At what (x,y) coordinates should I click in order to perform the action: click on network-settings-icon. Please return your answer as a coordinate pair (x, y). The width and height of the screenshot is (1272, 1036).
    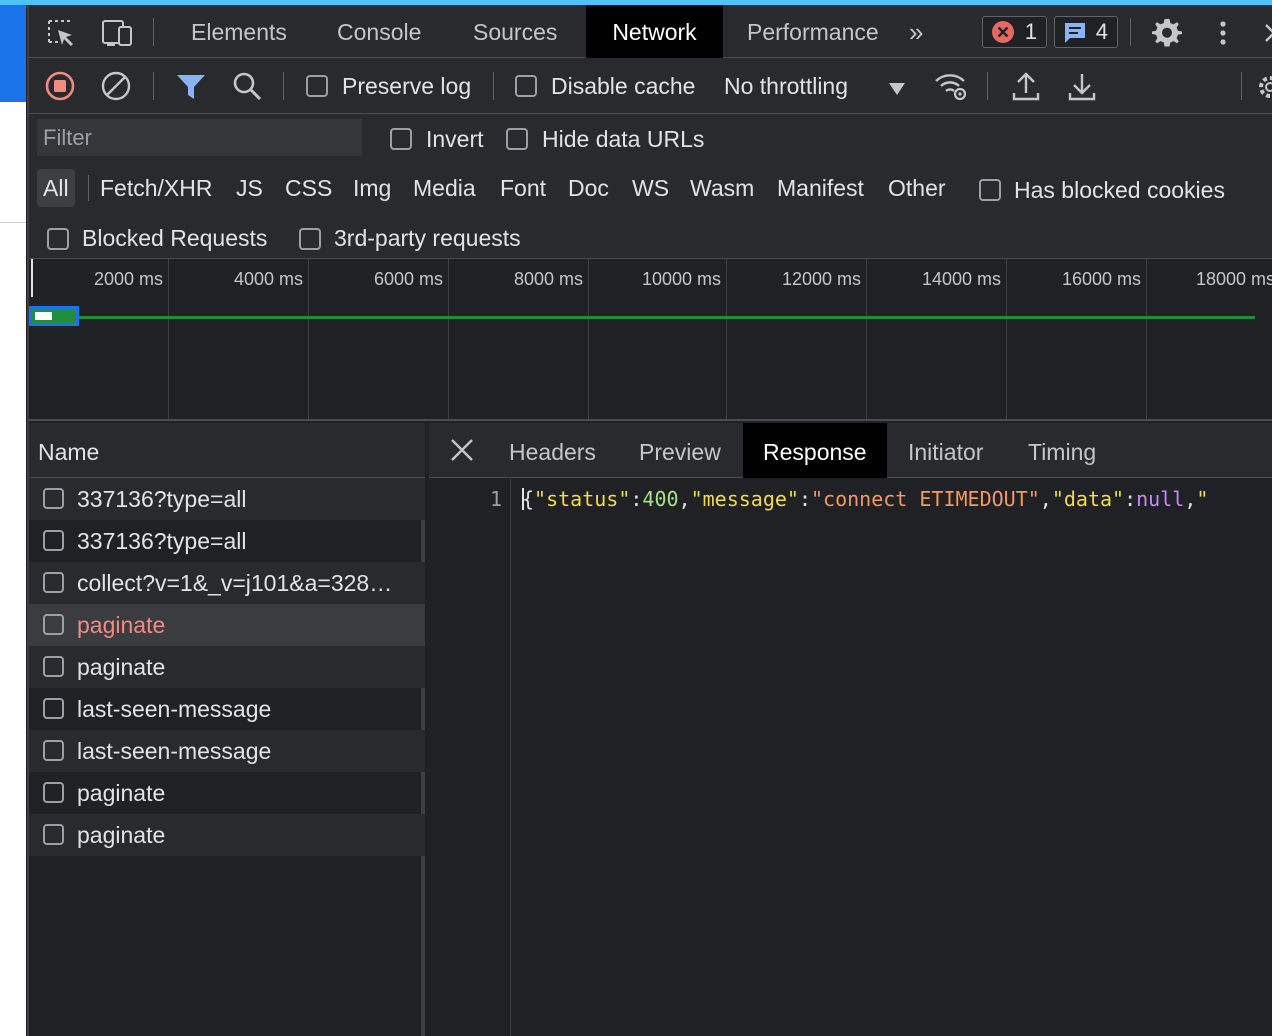
    Looking at the image, I should click on (1264, 89).